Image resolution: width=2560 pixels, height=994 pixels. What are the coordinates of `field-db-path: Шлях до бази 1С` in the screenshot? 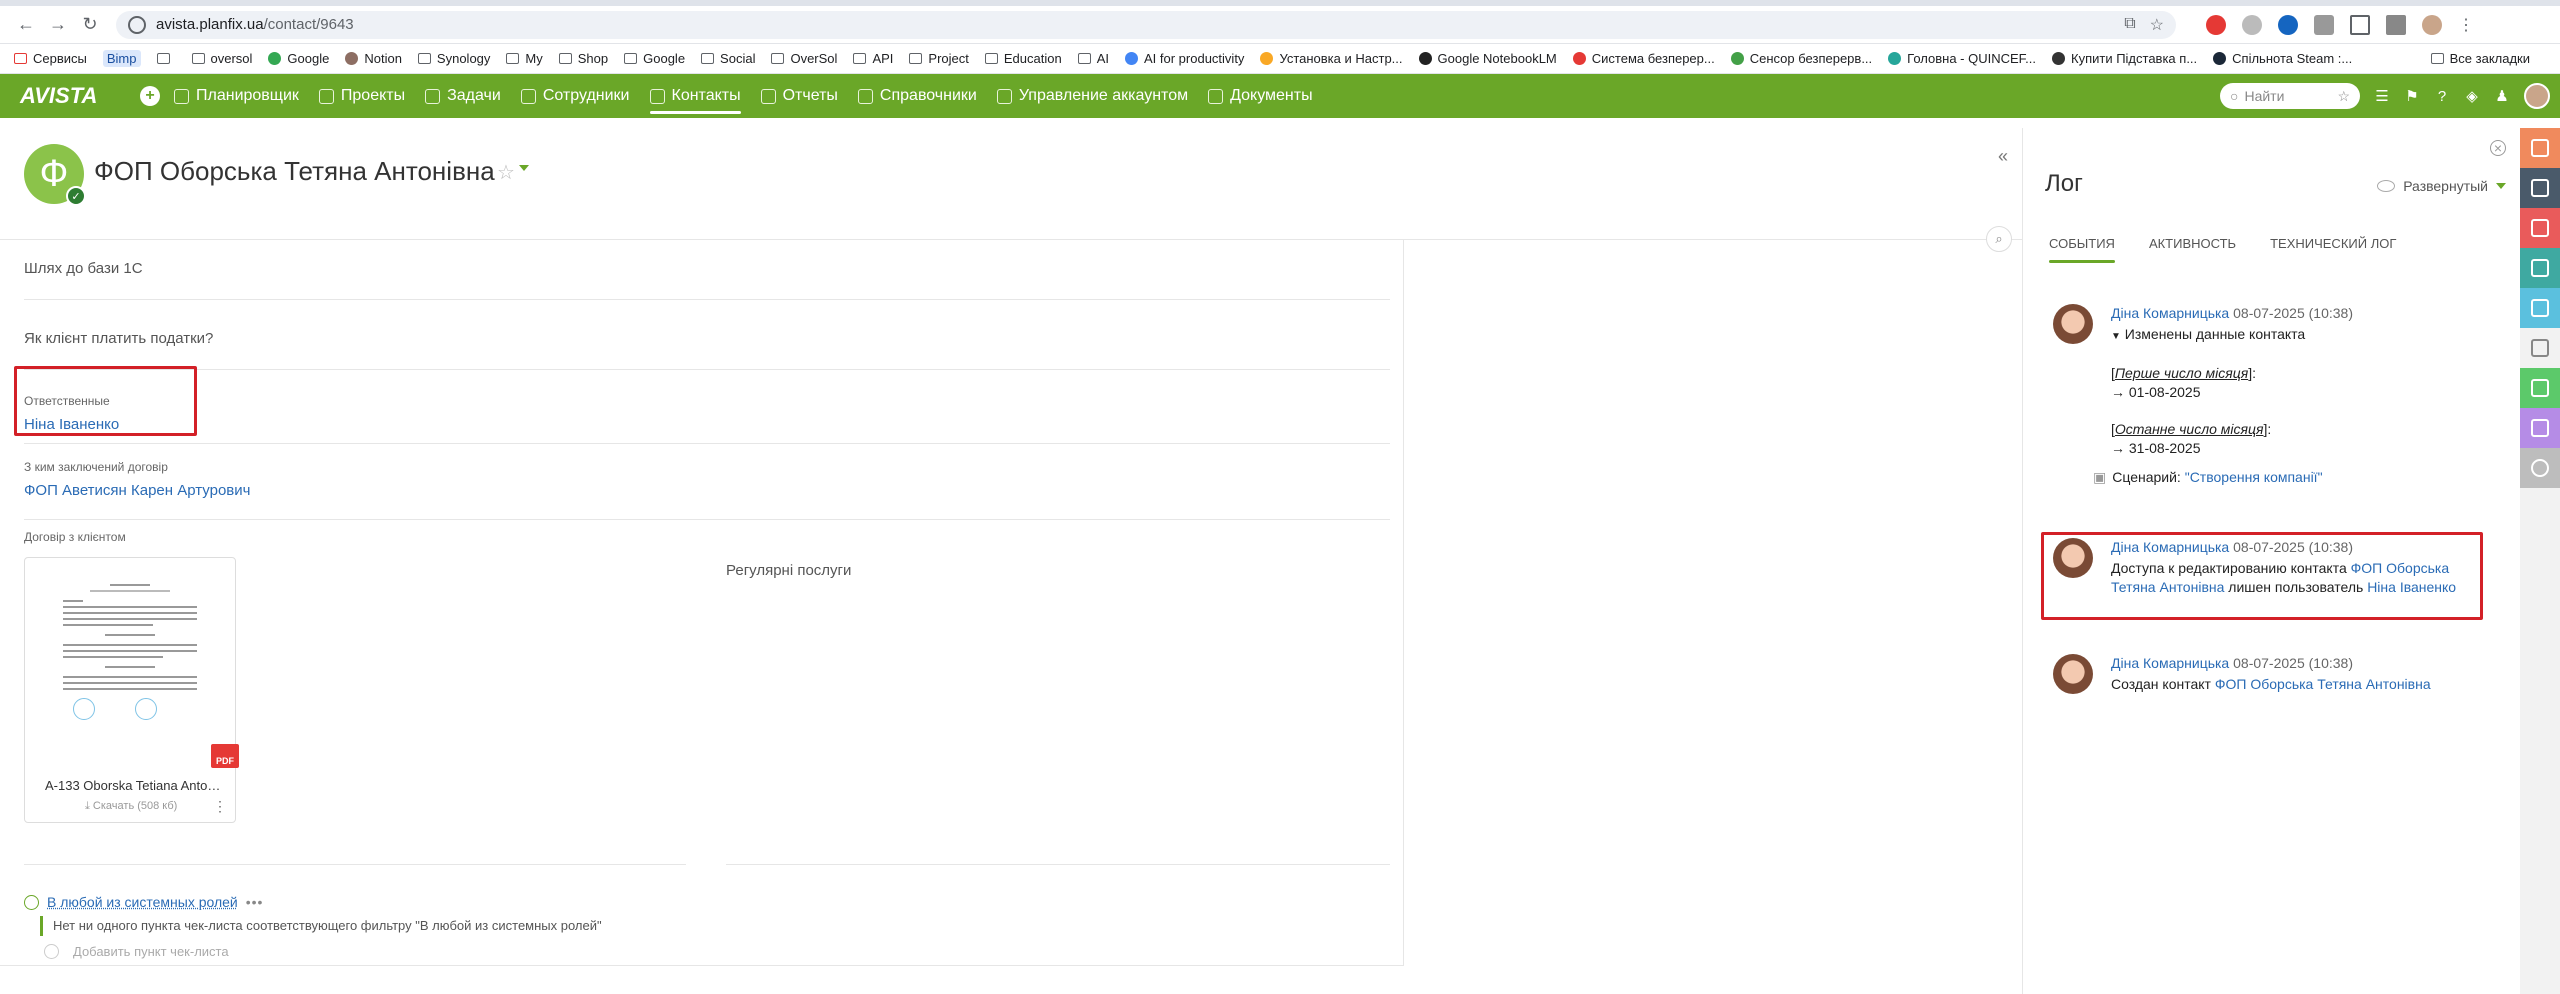 It's located at (707, 280).